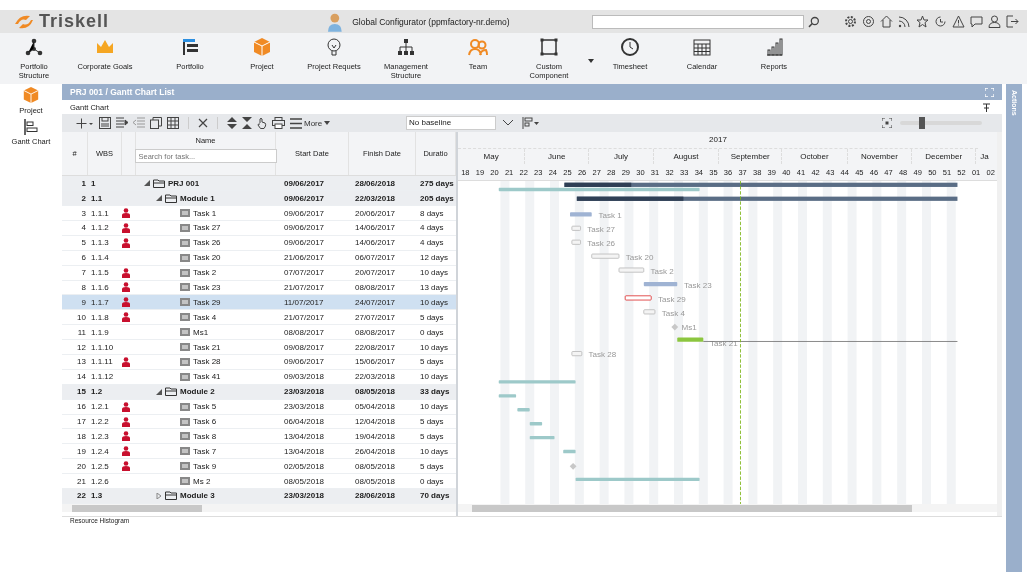 The image size is (1027, 572). What do you see at coordinates (156, 123) in the screenshot?
I see `copy-icon` at bounding box center [156, 123].